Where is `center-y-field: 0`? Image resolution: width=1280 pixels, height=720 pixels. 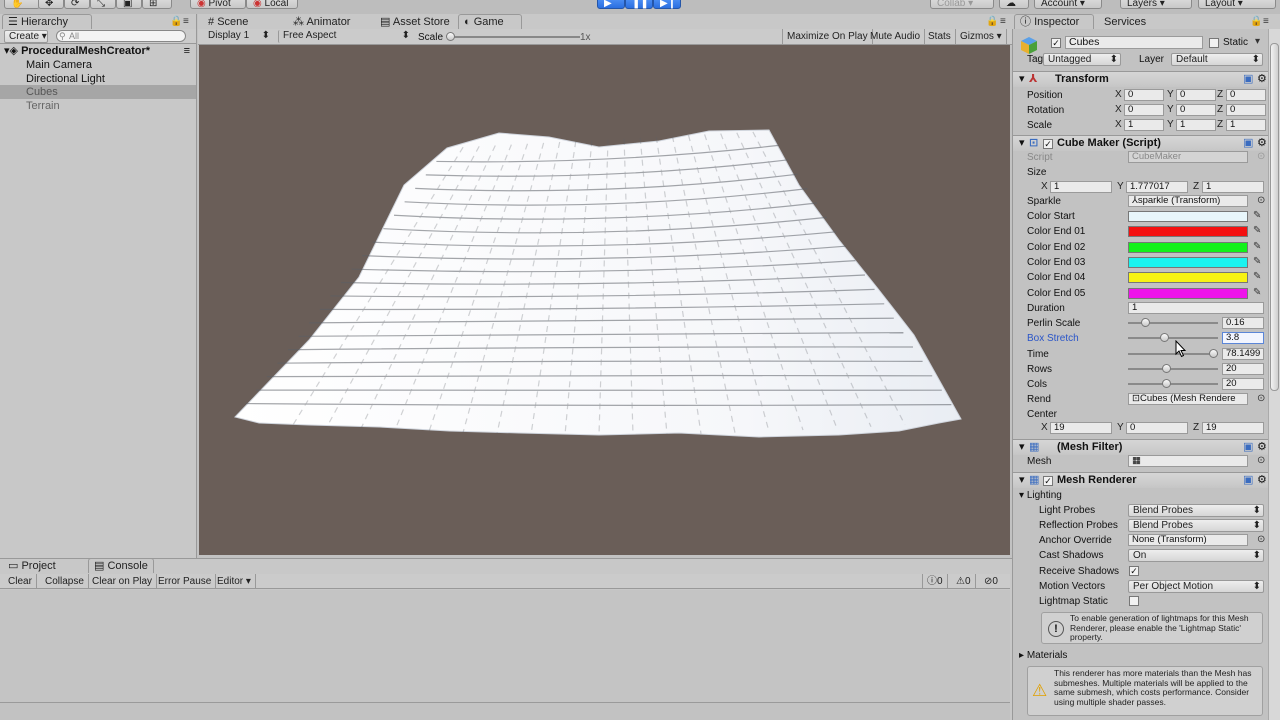 center-y-field: 0 is located at coordinates (1157, 428).